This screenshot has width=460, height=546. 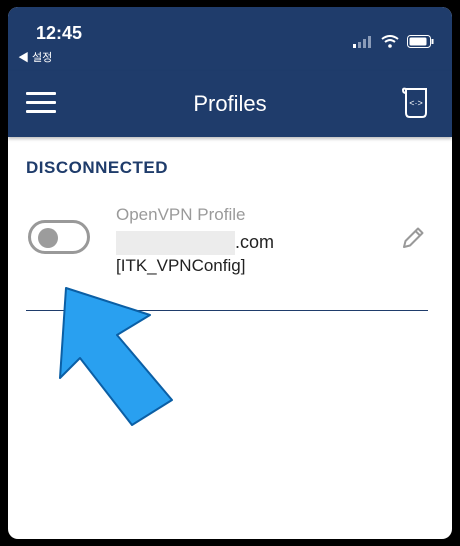 I want to click on status-icons, so click(x=393, y=41).